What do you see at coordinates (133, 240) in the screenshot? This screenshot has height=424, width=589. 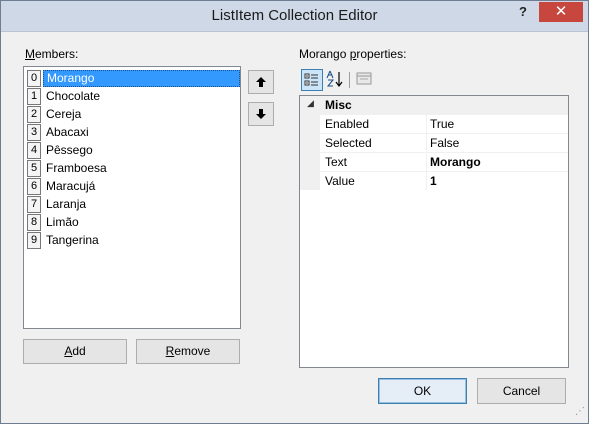 I see `list-item: 9 Tangerina` at bounding box center [133, 240].